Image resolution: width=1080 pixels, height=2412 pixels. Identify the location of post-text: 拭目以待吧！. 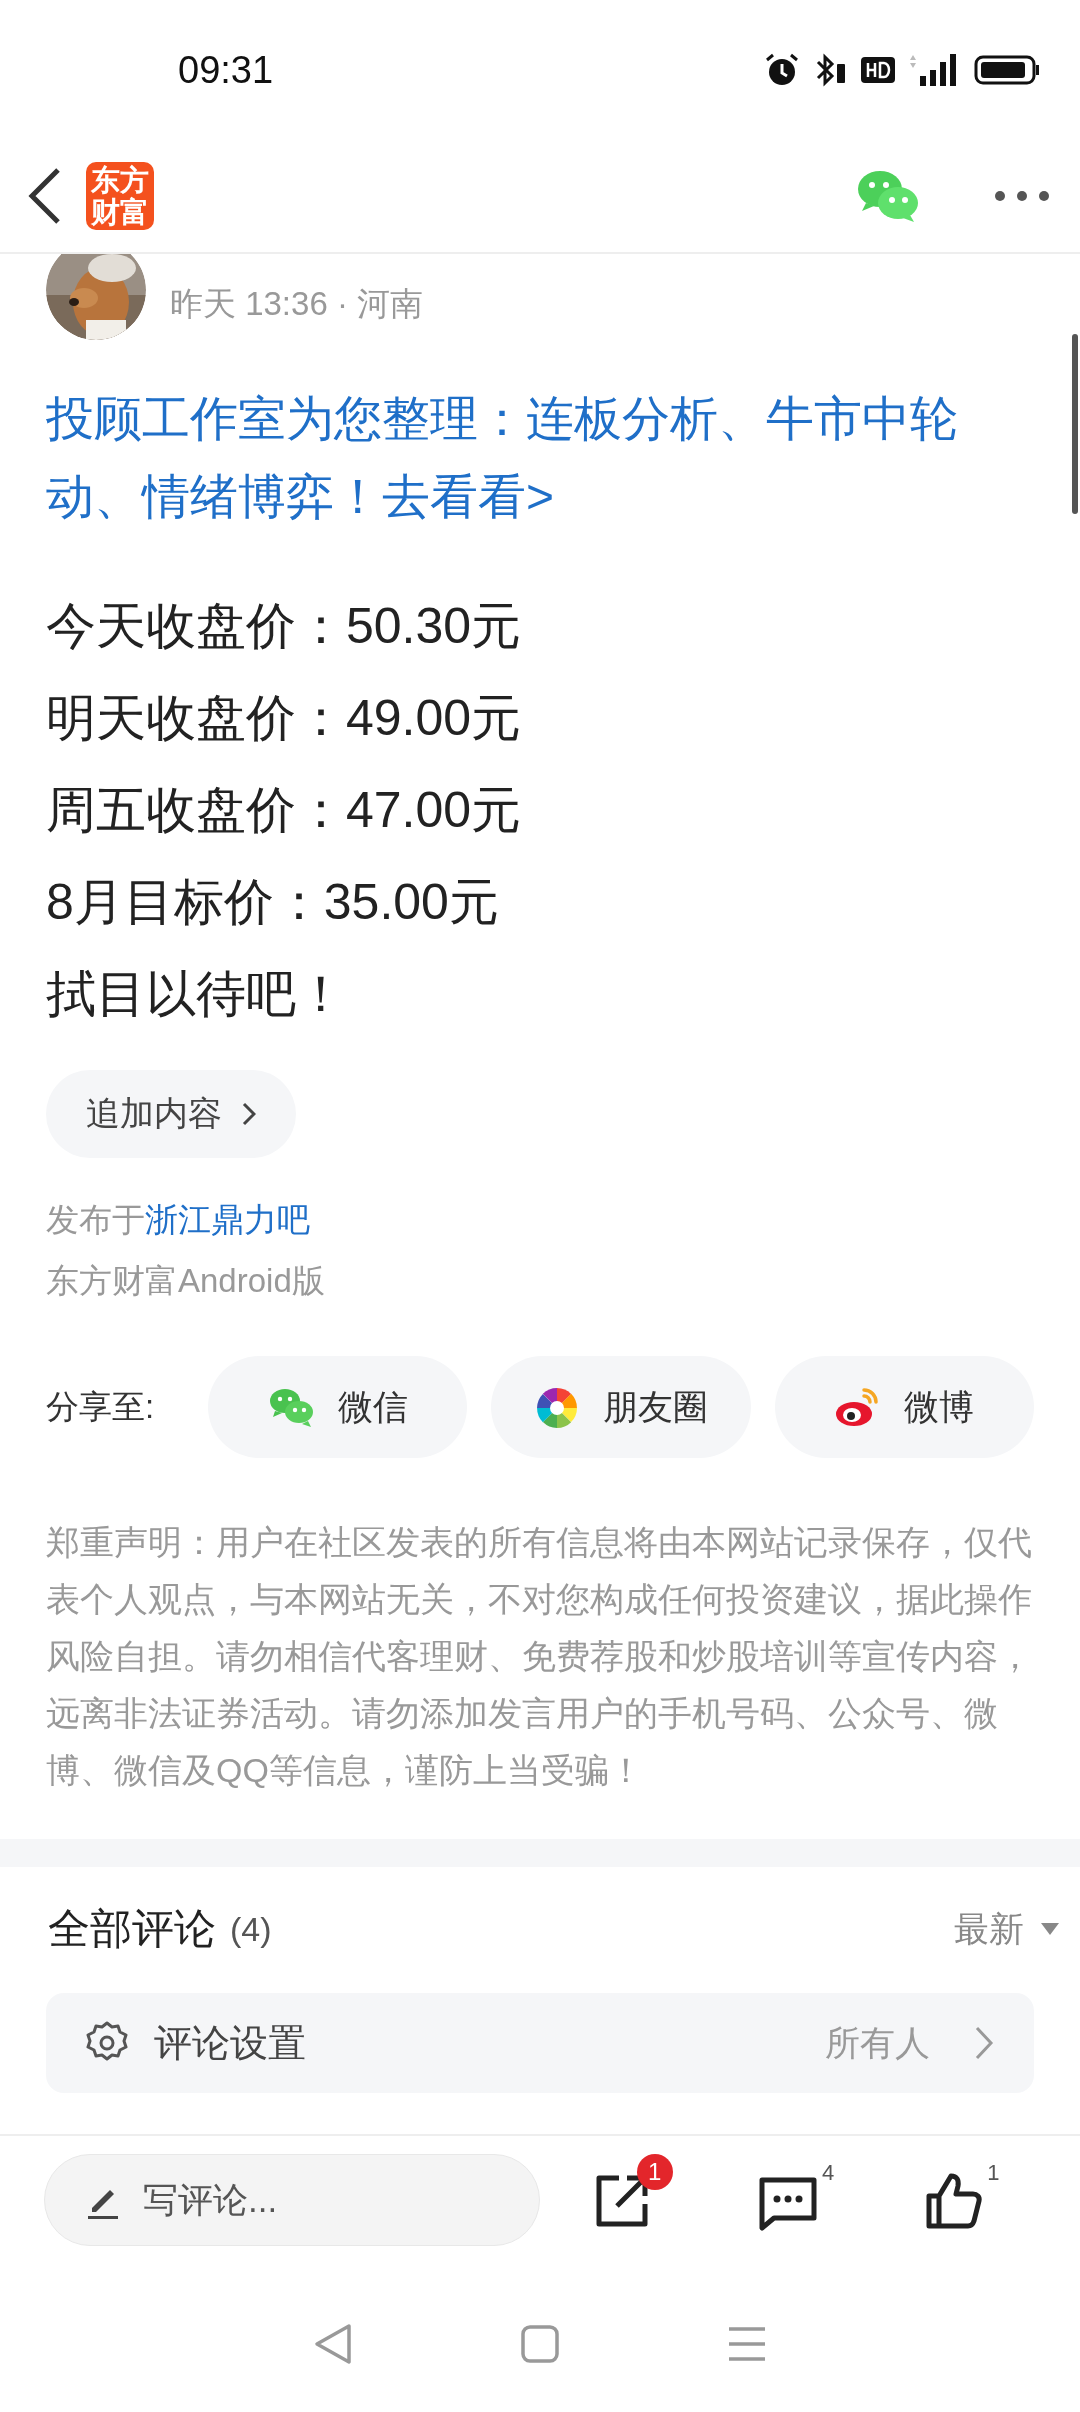
(196, 994).